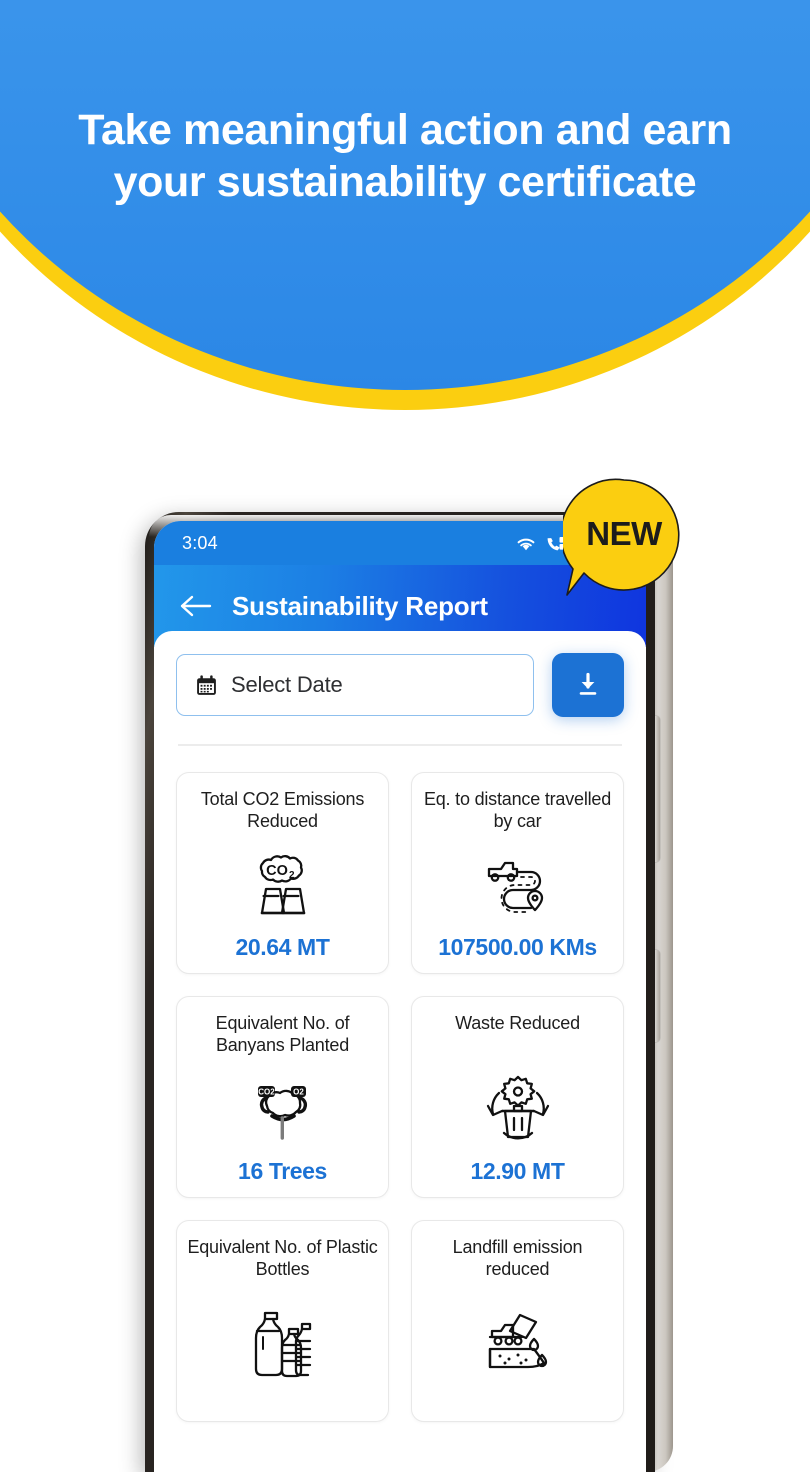 The image size is (810, 1472). Describe the element at coordinates (282, 1112) in the screenshot. I see `tree-co2-icon: CO2 O2` at that location.